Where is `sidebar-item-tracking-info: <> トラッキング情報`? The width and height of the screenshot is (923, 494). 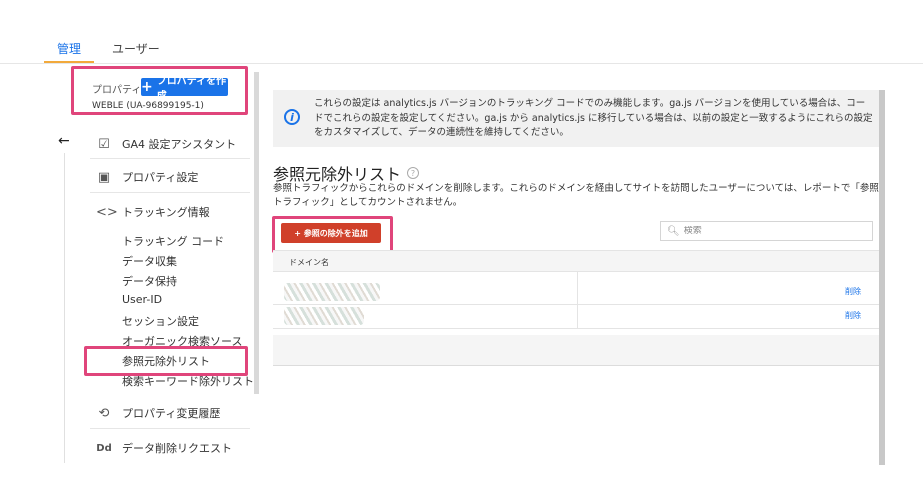
sidebar-item-tracking-info: <> トラッキング情報 is located at coordinates (153, 212).